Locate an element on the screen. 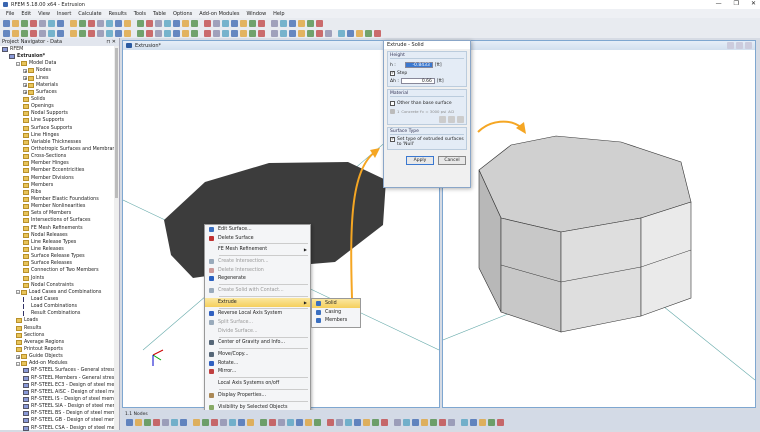 The height and width of the screenshot is (432, 760). tree-item-extrusion-: Extrusion* is located at coordinates (59, 56).